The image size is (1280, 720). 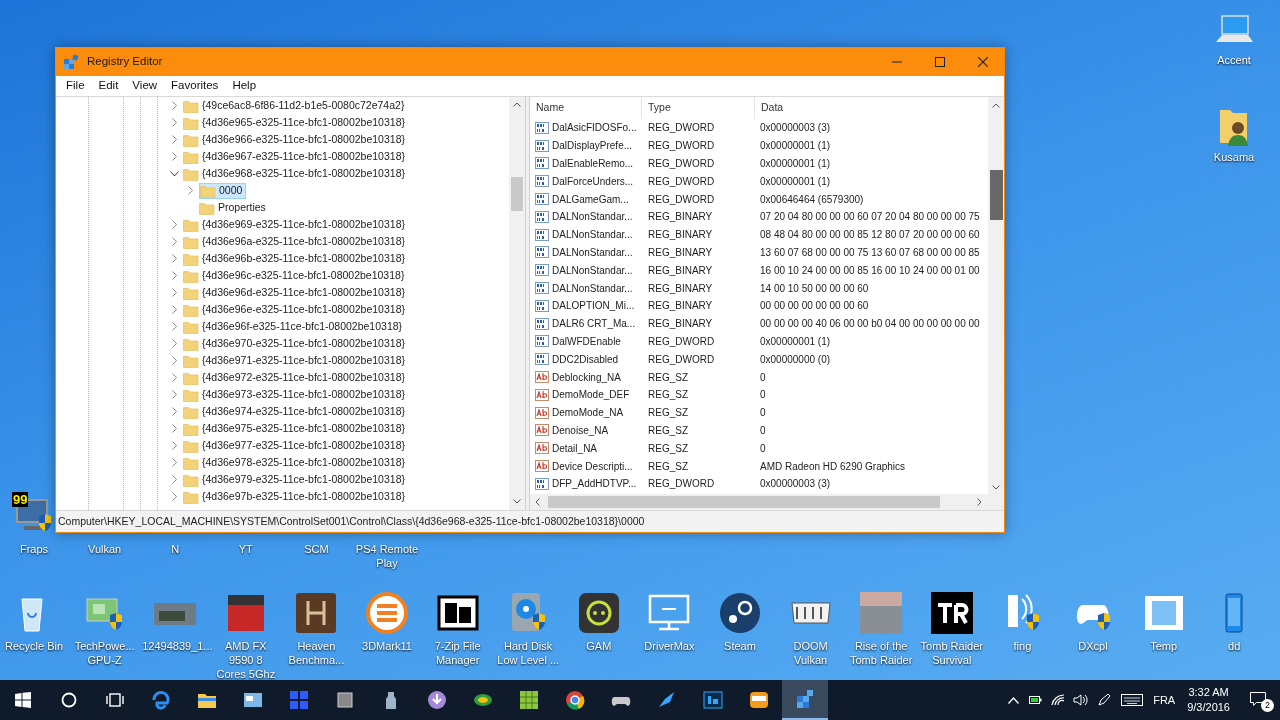 What do you see at coordinates (295, 309) in the screenshot?
I see `tree-item: {4d36e96e-e325-11ce-bfc1-08002be10318}` at bounding box center [295, 309].